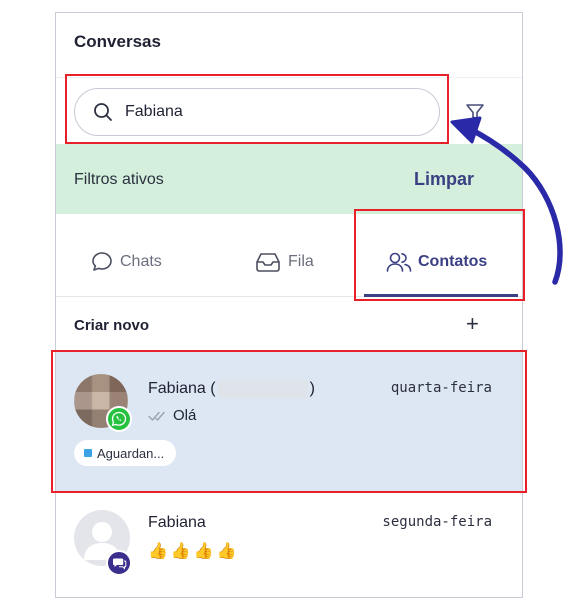 The width and height of the screenshot is (578, 610). I want to click on chat-channel-glyph, so click(120, 564).